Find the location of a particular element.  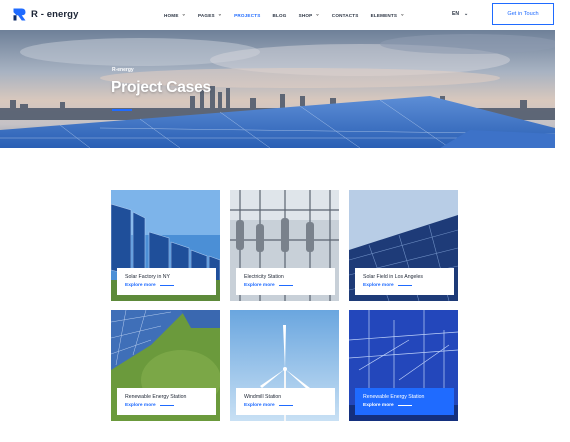

brand-name: R - energy is located at coordinates (55, 14).